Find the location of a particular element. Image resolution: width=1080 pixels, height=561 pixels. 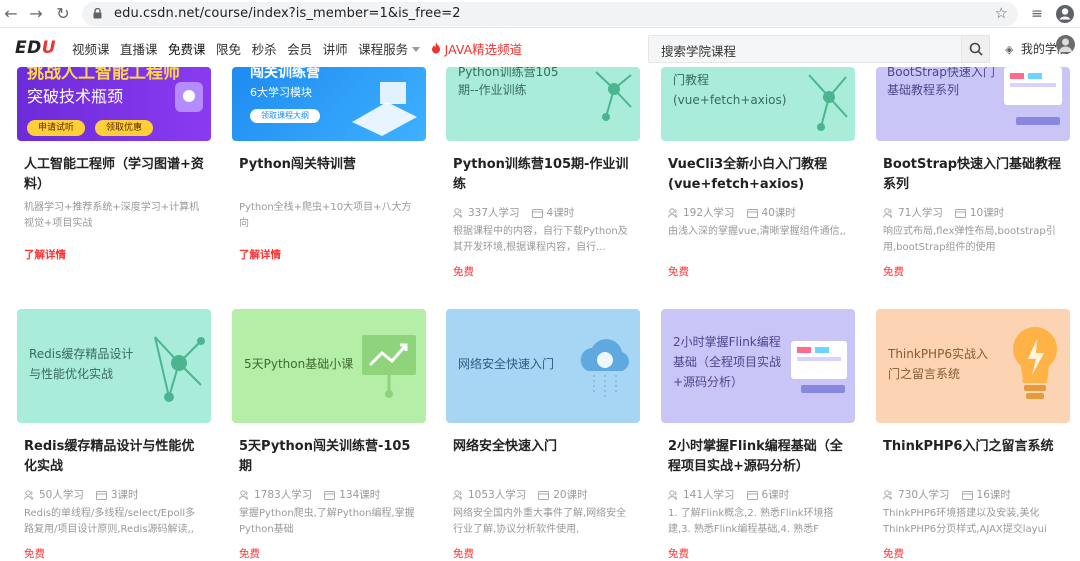

lesson-count: 10课时 is located at coordinates (987, 213).